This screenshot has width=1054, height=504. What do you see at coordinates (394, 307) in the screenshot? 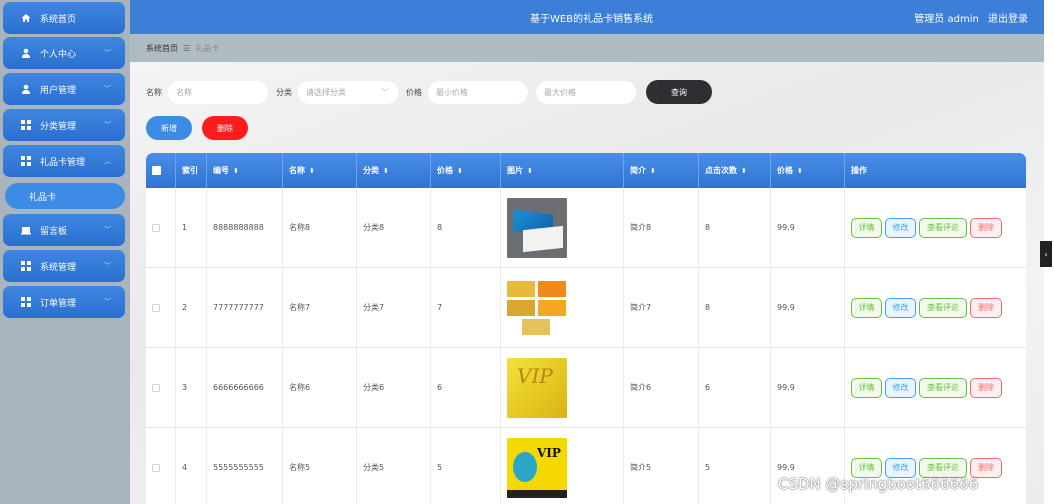
I see `cell-category: 分类7` at bounding box center [394, 307].